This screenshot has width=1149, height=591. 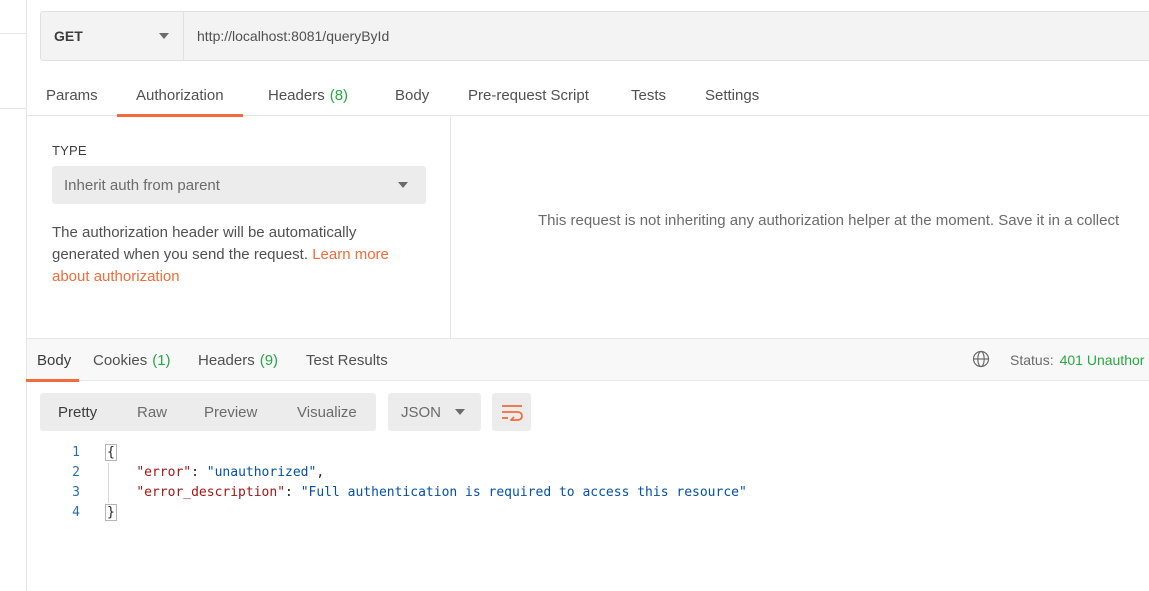 I want to click on tab-count: (8), so click(x=339, y=95).